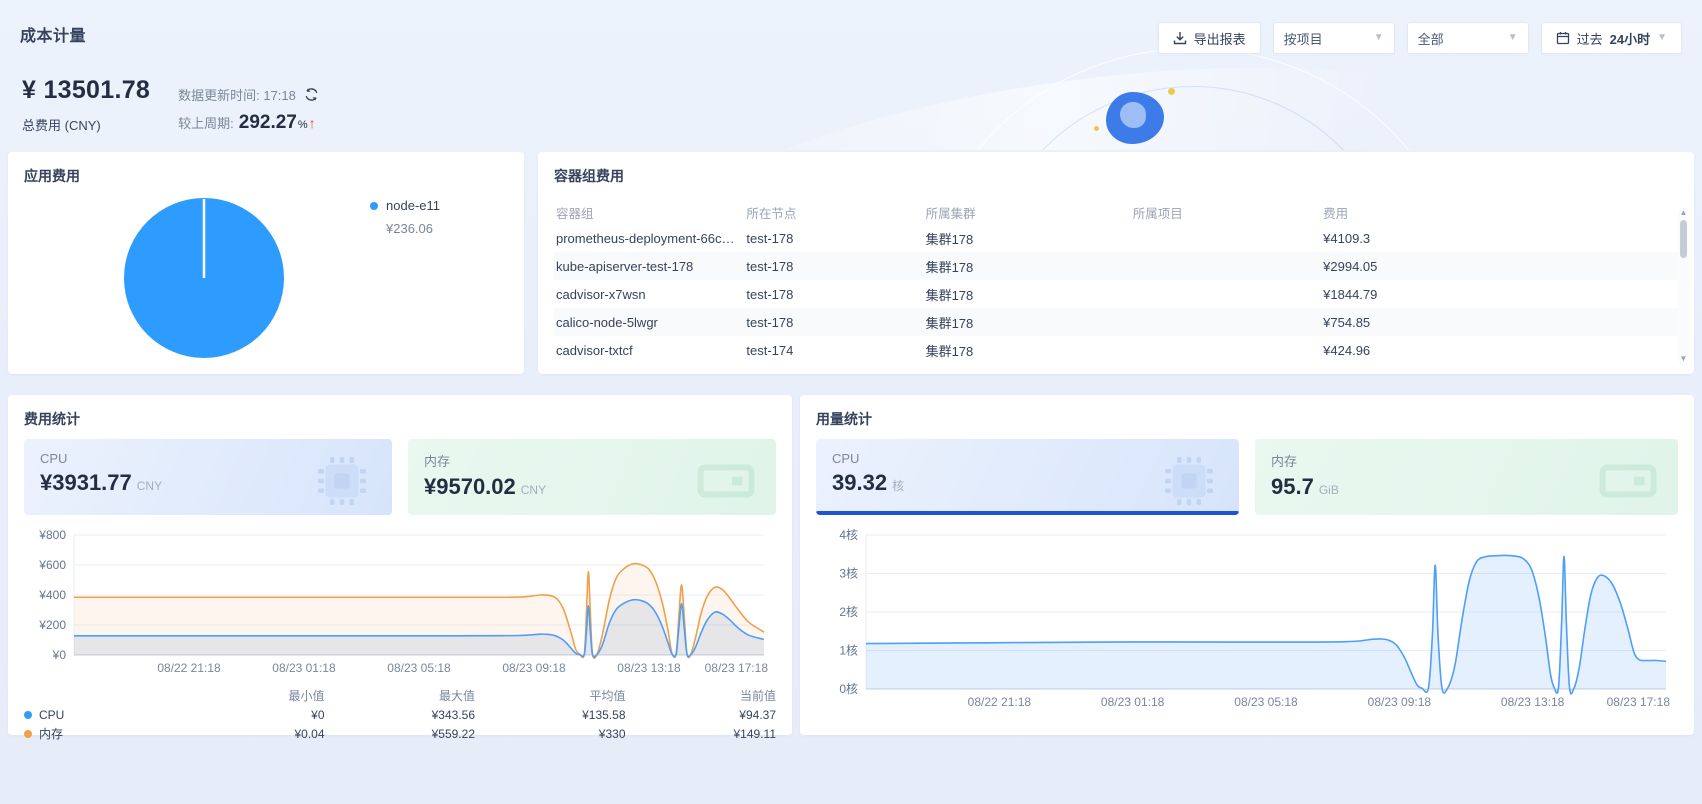  What do you see at coordinates (952, 213) in the screenshot?
I see `table-header-row: 容器组 所在节点 所属集群 所属项目 费用` at bounding box center [952, 213].